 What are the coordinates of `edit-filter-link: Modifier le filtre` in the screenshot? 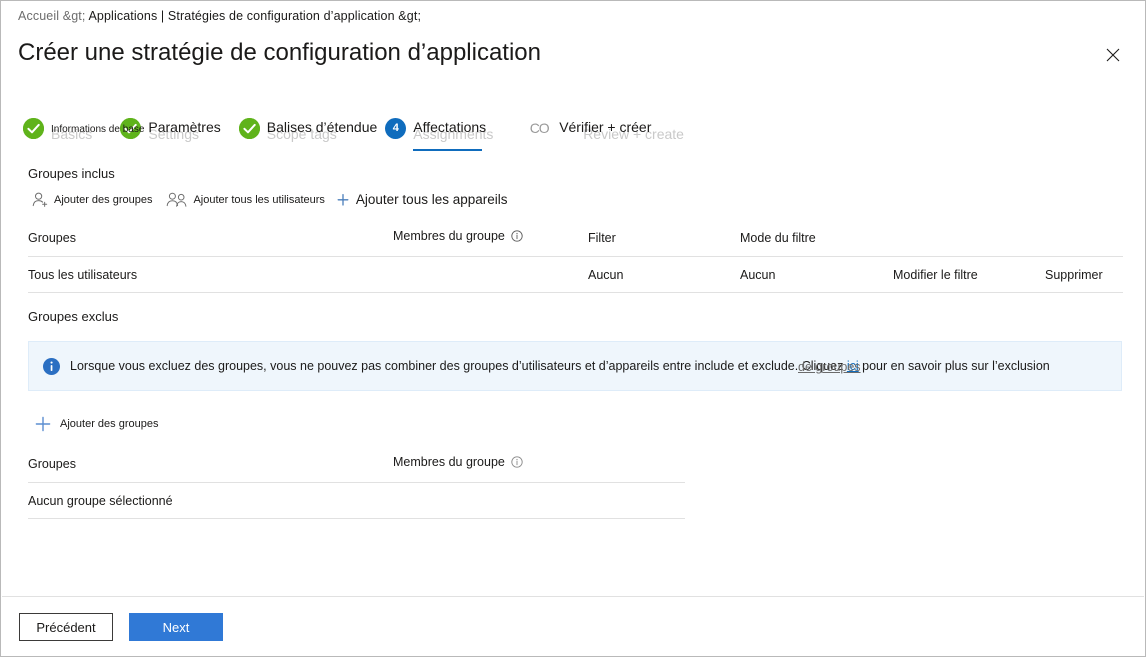 It's located at (969, 275).